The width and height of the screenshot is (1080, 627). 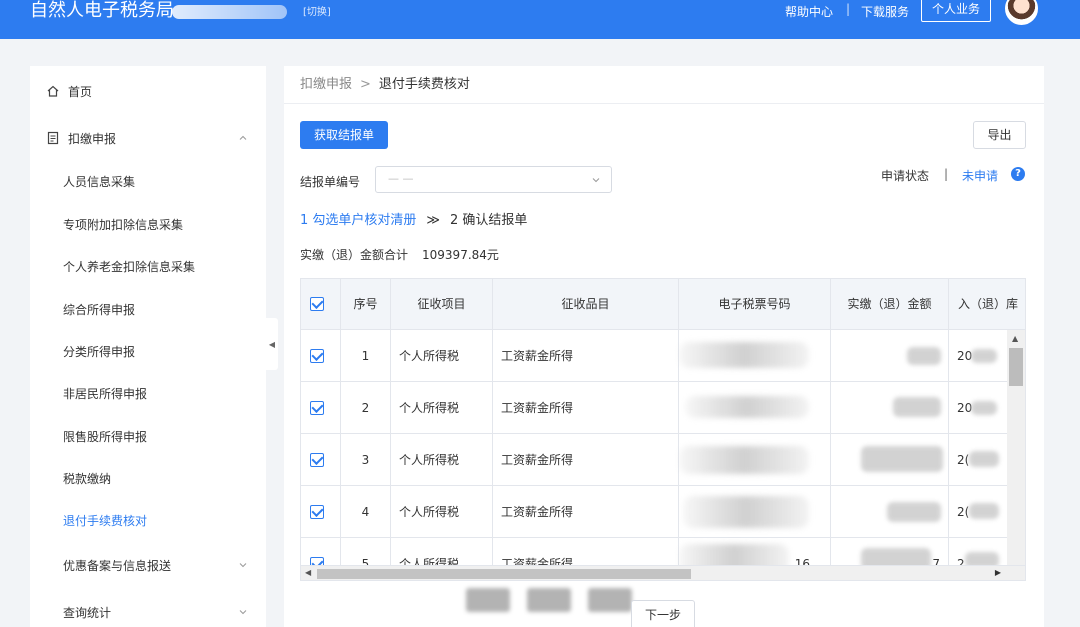 I want to click on sidebar-item-tax-payment: 税款缴纳, so click(x=148, y=478).